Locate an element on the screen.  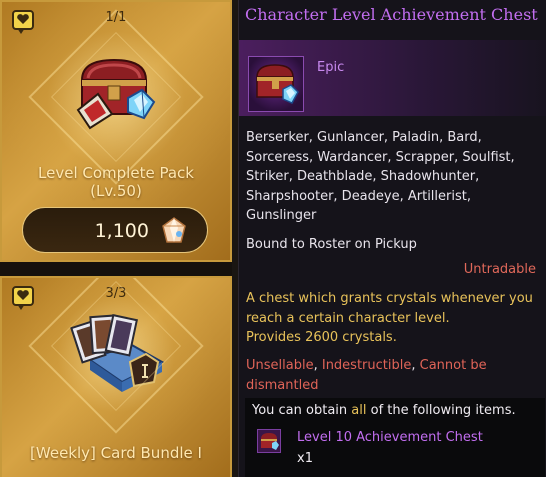
item-name: Level Complete Pack (Lv.50) is located at coordinates (116, 182).